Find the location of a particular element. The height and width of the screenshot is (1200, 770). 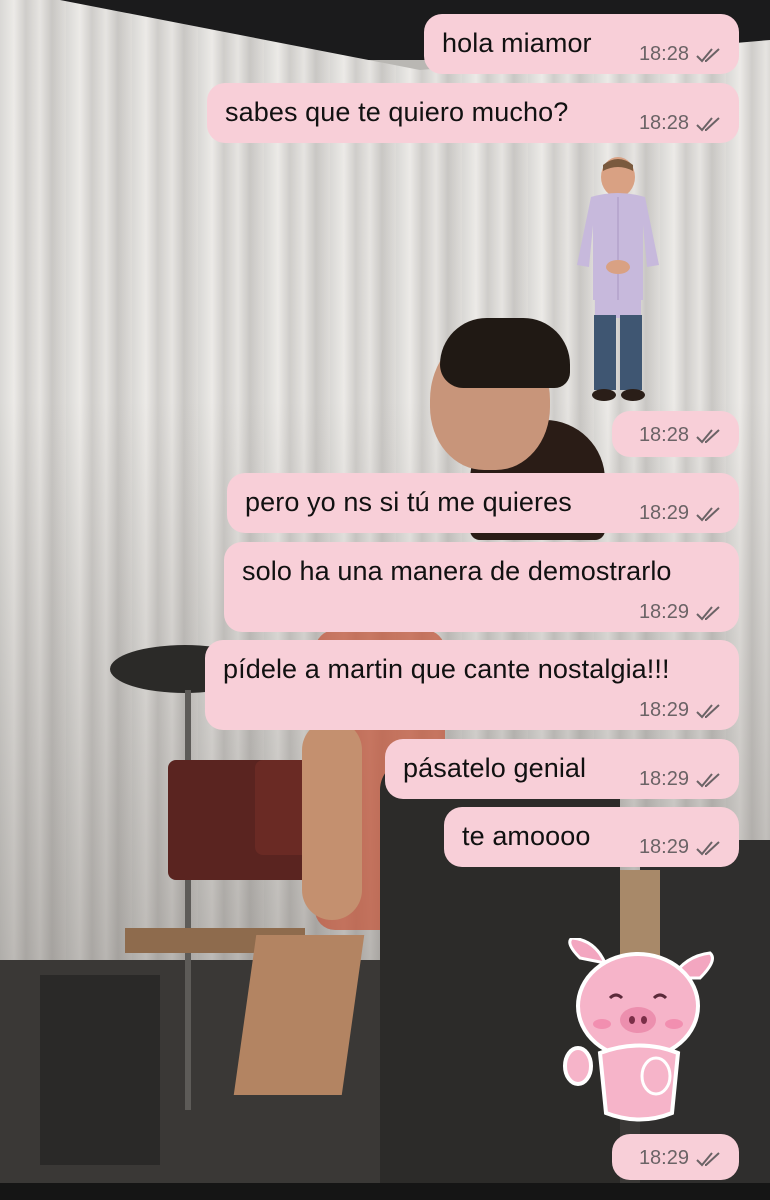

pig-waving-sticker is located at coordinates (640, 1032).